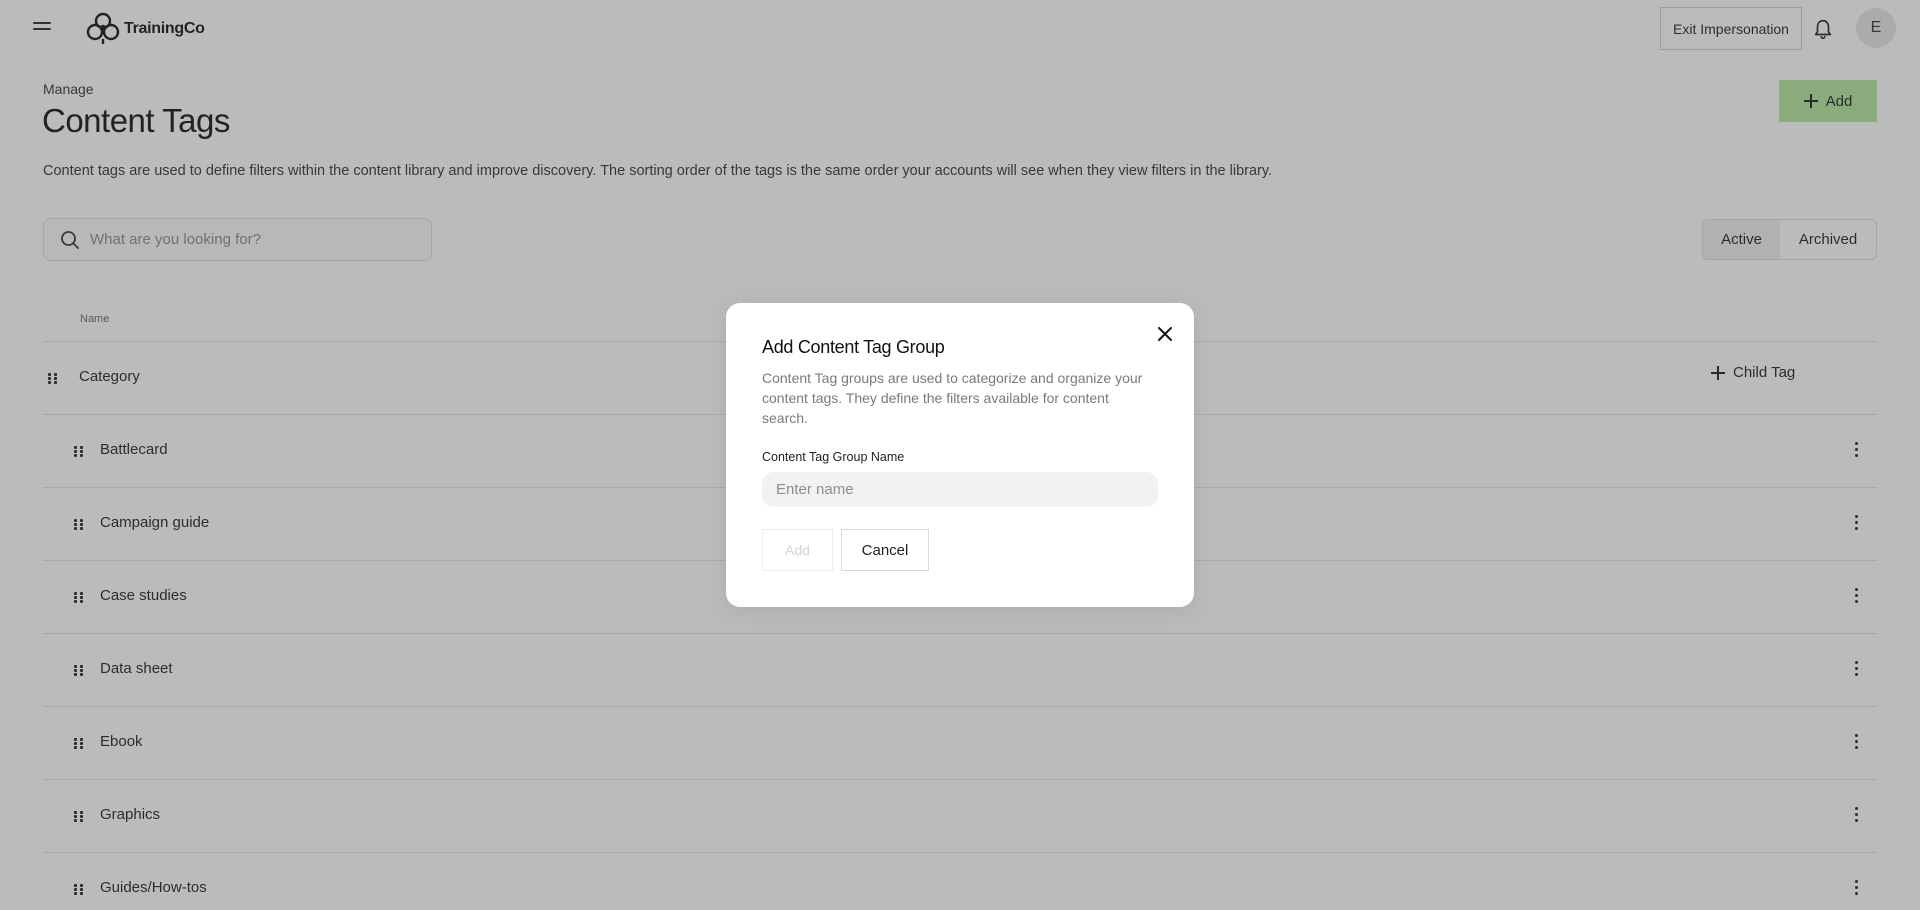 This screenshot has width=1920, height=910. I want to click on close-icon, so click(1165, 334).